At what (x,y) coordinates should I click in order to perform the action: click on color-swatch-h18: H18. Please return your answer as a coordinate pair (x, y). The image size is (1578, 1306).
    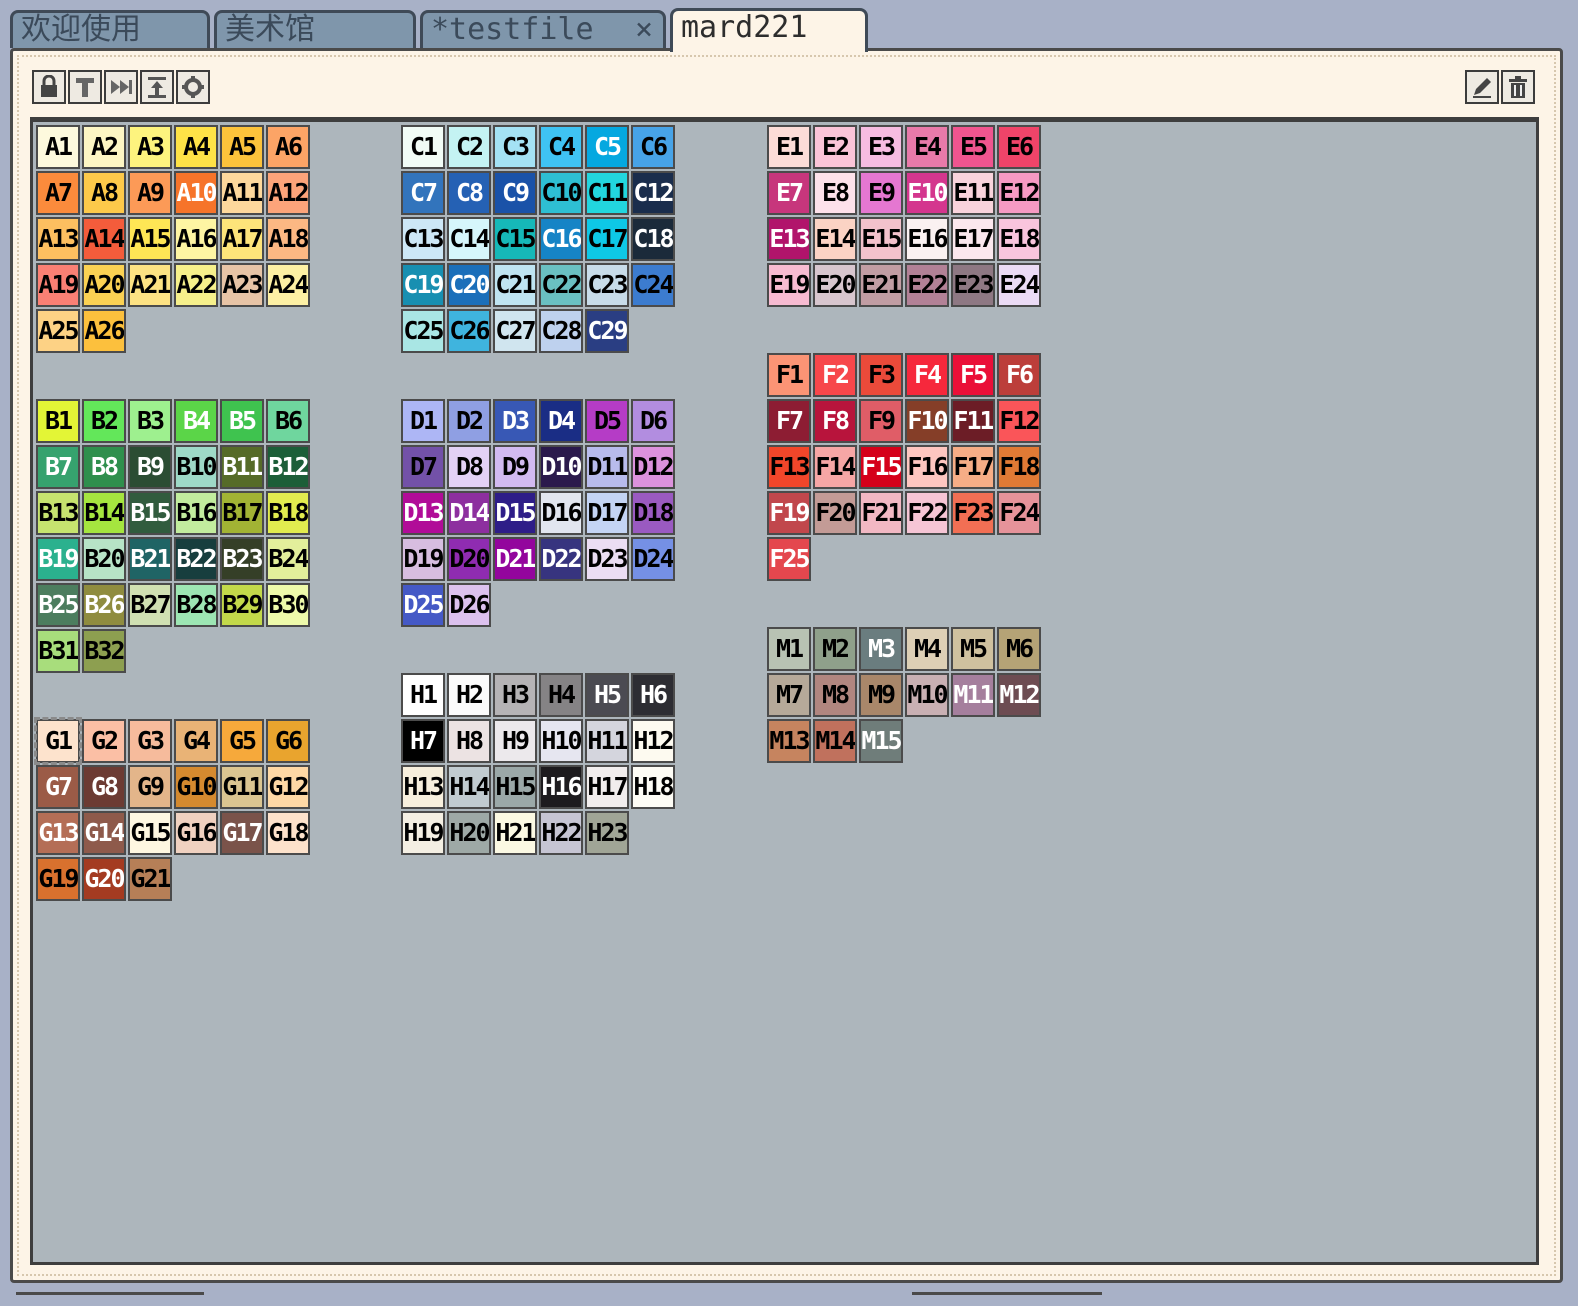
    Looking at the image, I should click on (653, 787).